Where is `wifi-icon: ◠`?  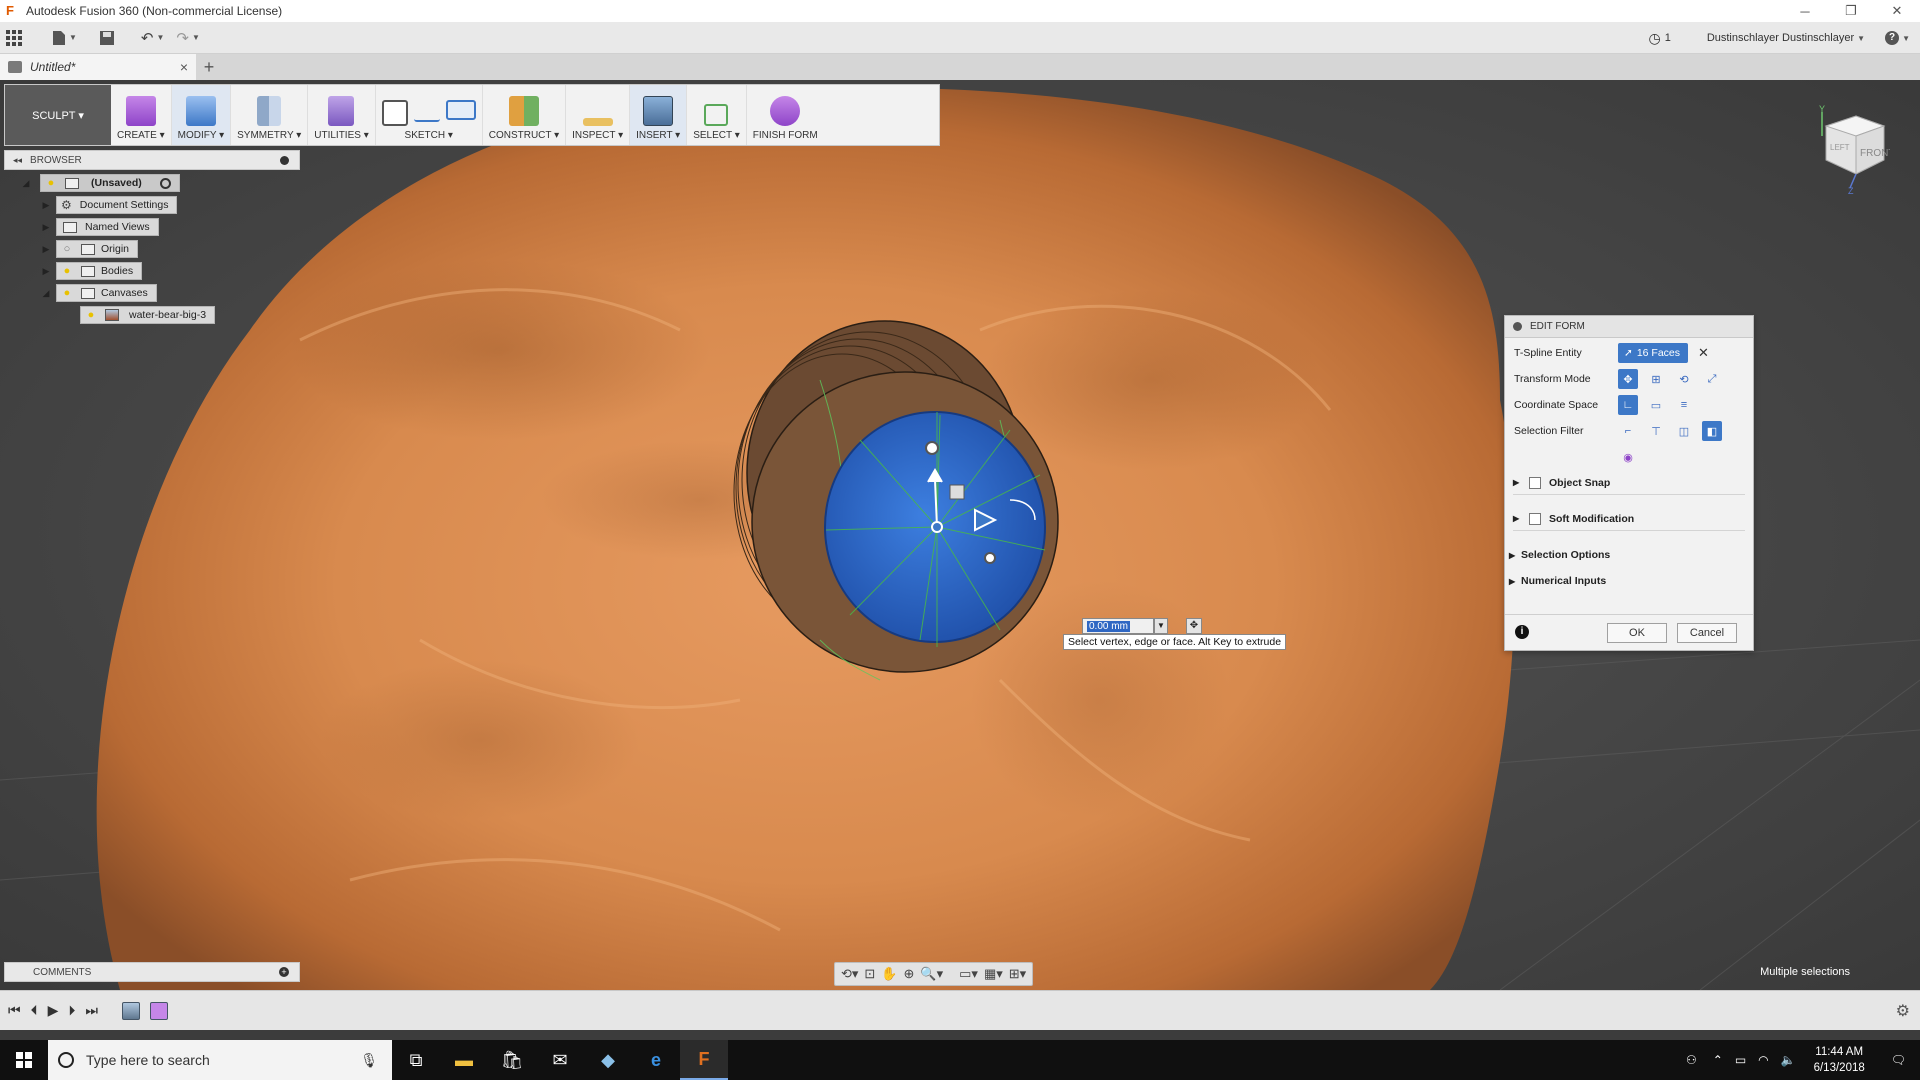
wifi-icon: ◠ is located at coordinates (1763, 1060).